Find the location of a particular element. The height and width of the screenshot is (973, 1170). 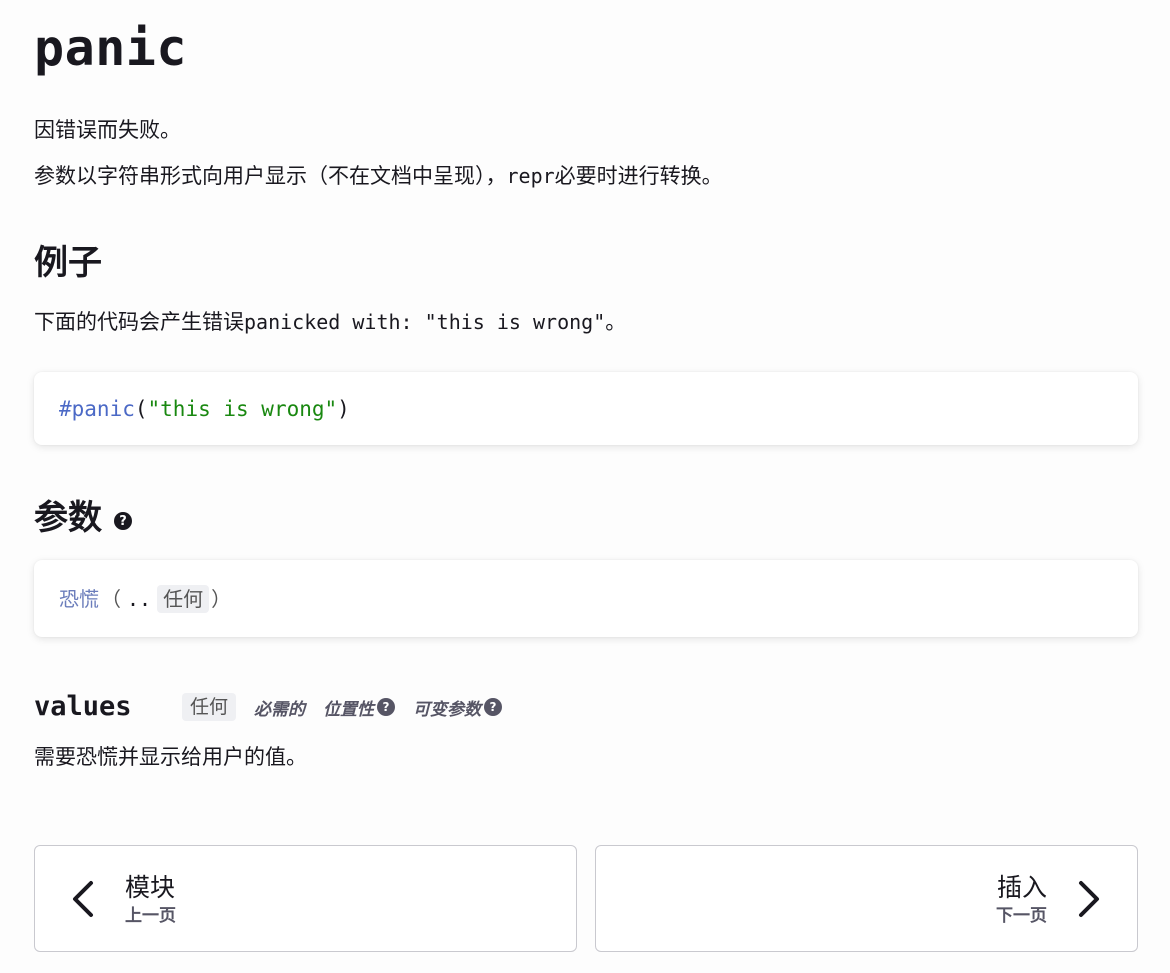

flag-positional: 位置性? is located at coordinates (359, 707).